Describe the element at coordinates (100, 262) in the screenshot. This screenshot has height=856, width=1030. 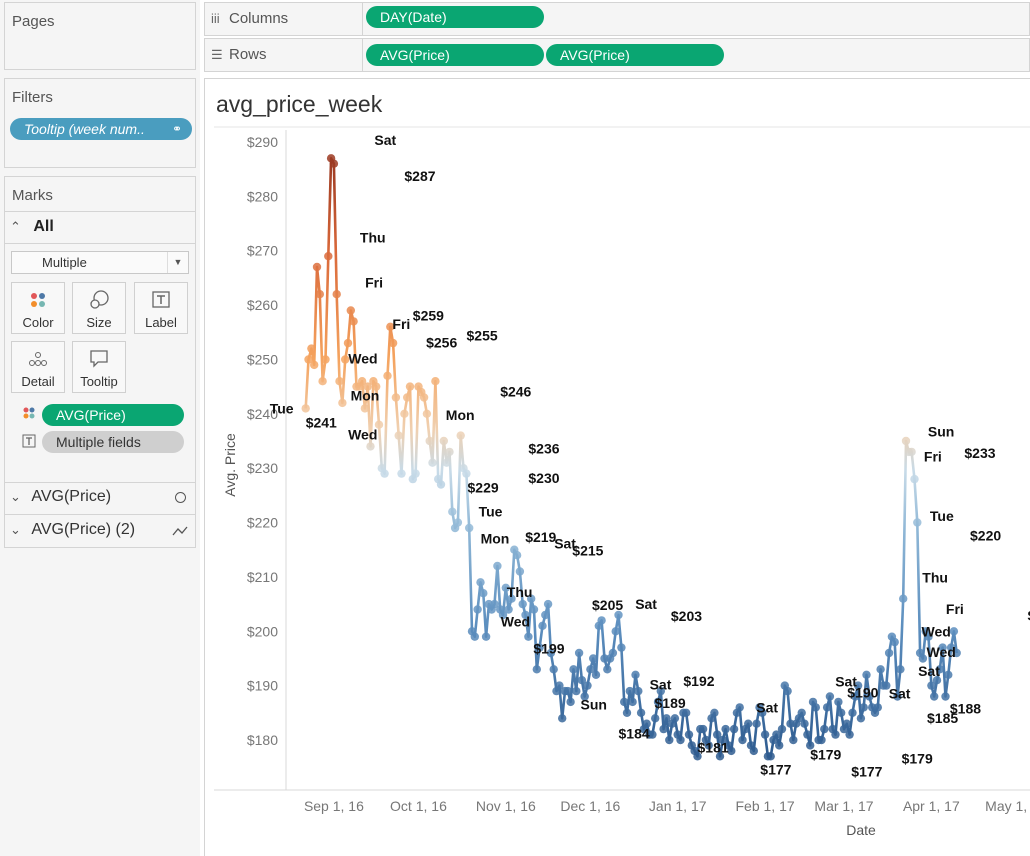
I see `mark-type-select: Multiple ▼` at that location.